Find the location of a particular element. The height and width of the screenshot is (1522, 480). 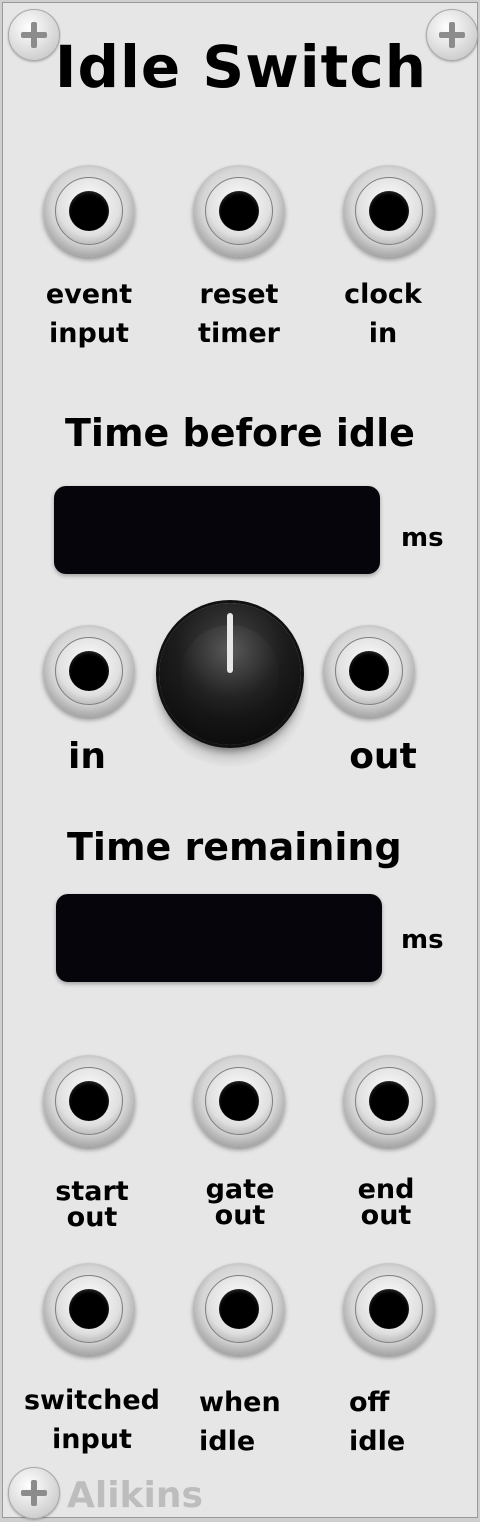

clock-in-jack is located at coordinates (389, 211).